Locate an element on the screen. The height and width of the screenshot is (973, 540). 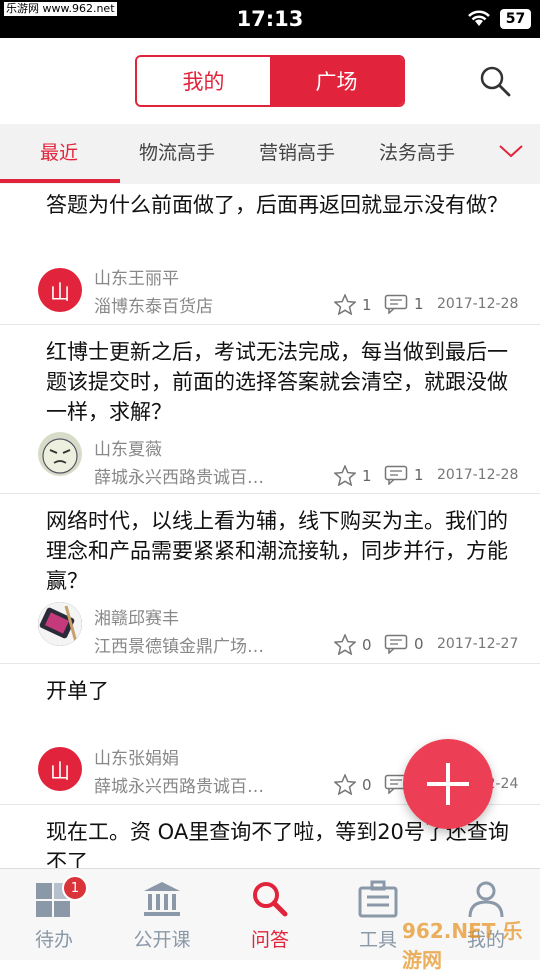
store-name: 淄博东泰百货店 is located at coordinates (153, 307).